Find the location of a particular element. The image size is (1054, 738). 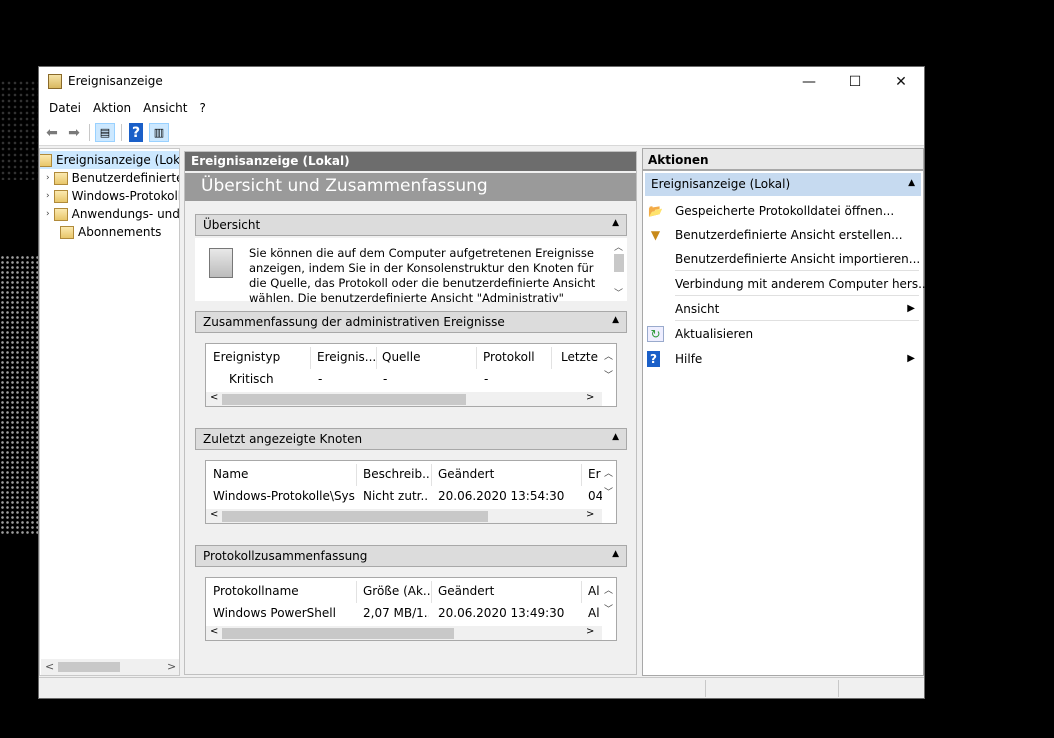

tree-item-subscriptions: Abonnements is located at coordinates (109, 232).